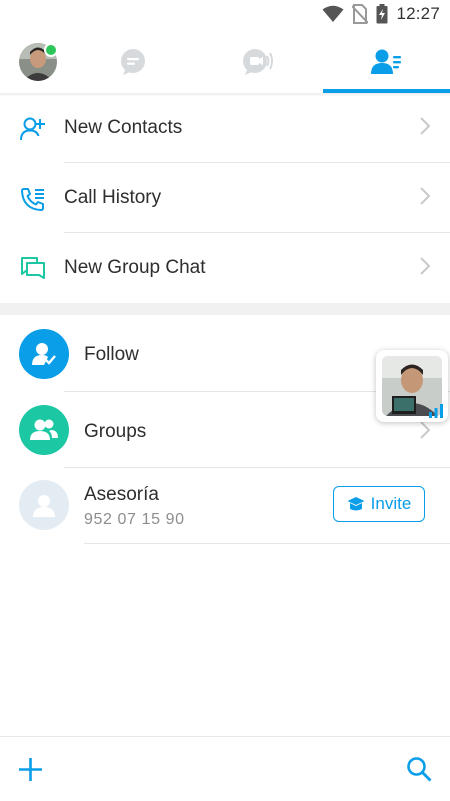 The image size is (450, 801). I want to click on tab-contacts, so click(386, 61).